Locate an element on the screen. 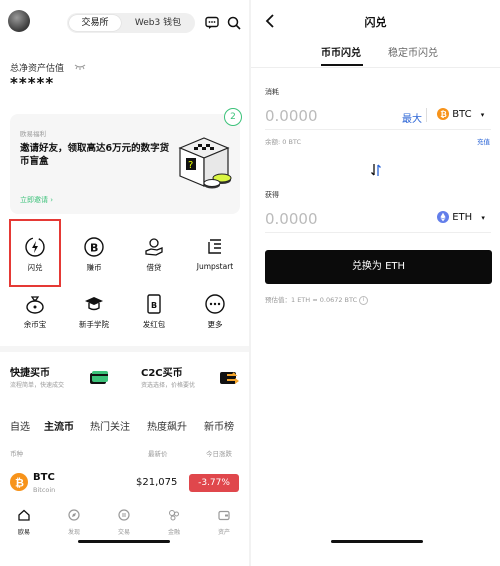  grid-label: 赚币 is located at coordinates (94, 267).